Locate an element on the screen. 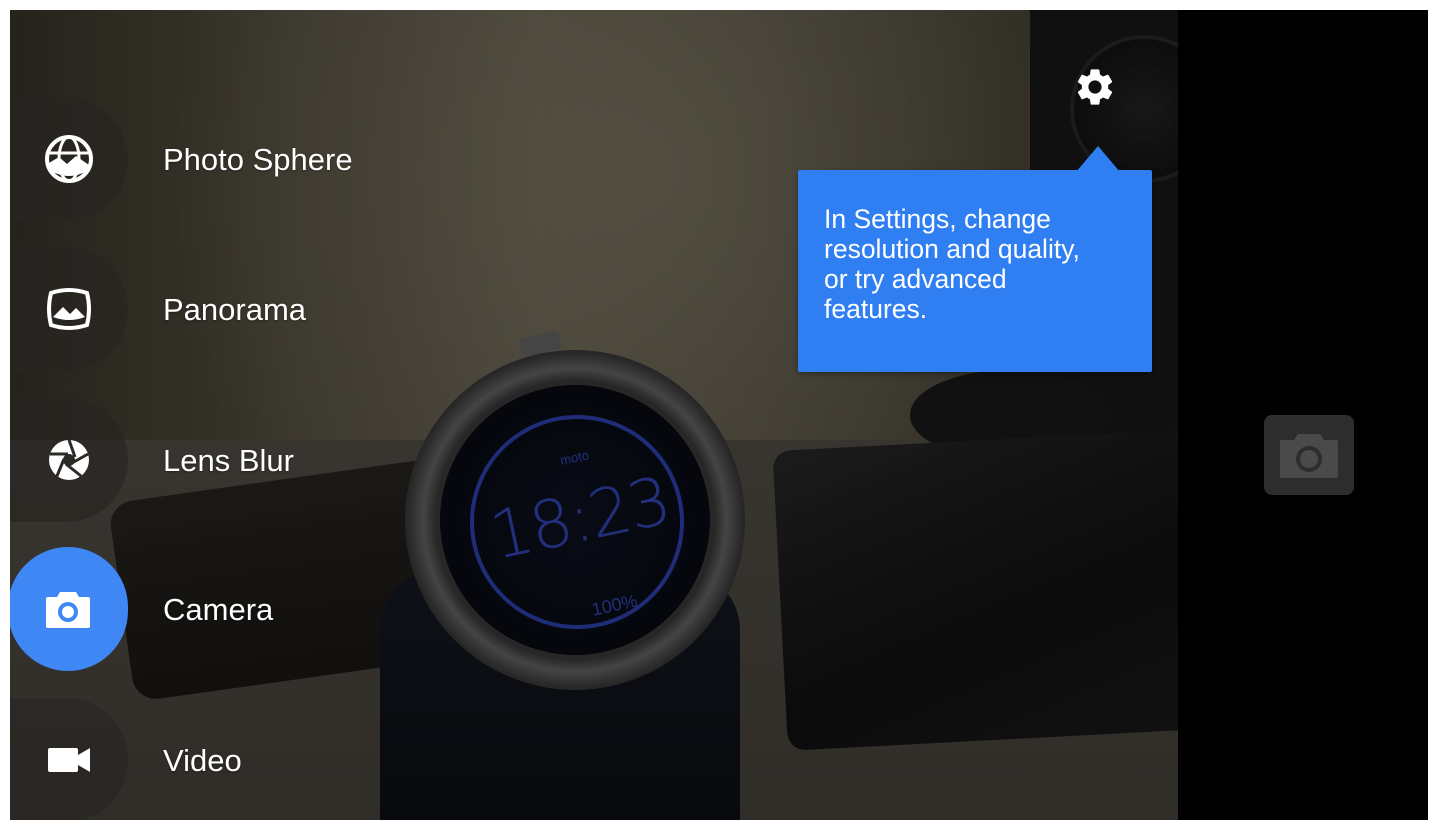 The image size is (1438, 830). mode-item-lens-blur: Lens Blur is located at coordinates (310, 460).